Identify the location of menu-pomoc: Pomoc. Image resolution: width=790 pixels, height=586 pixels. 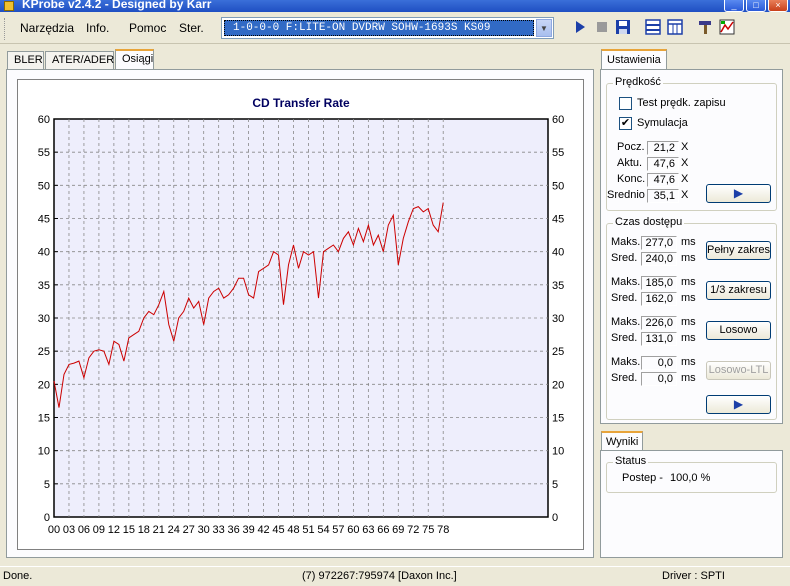
(147, 28).